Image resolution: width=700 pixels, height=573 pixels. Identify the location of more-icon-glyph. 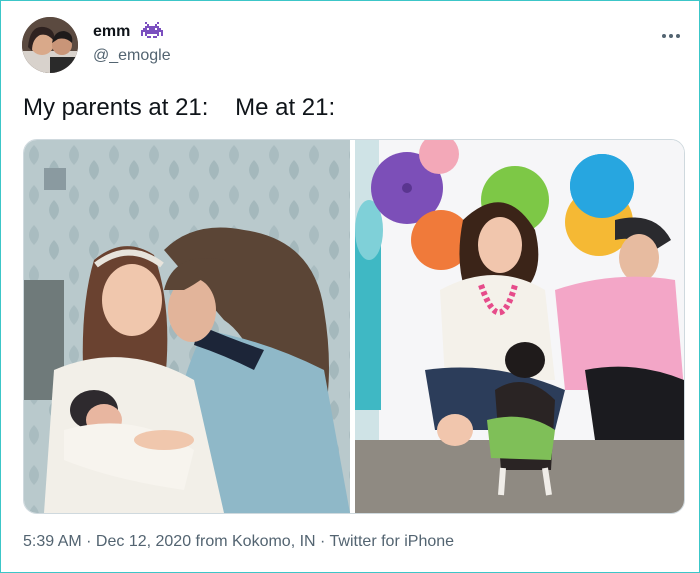
(671, 36).